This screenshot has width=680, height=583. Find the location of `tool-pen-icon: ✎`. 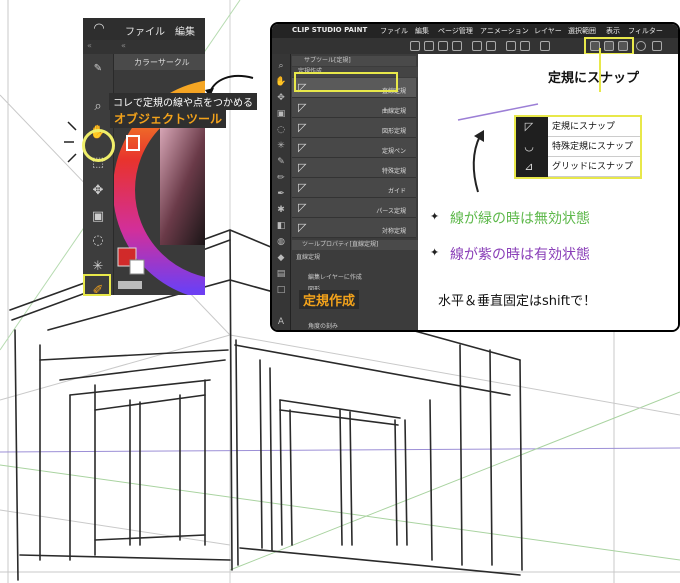

tool-pen-icon: ✎ is located at coordinates (98, 69).